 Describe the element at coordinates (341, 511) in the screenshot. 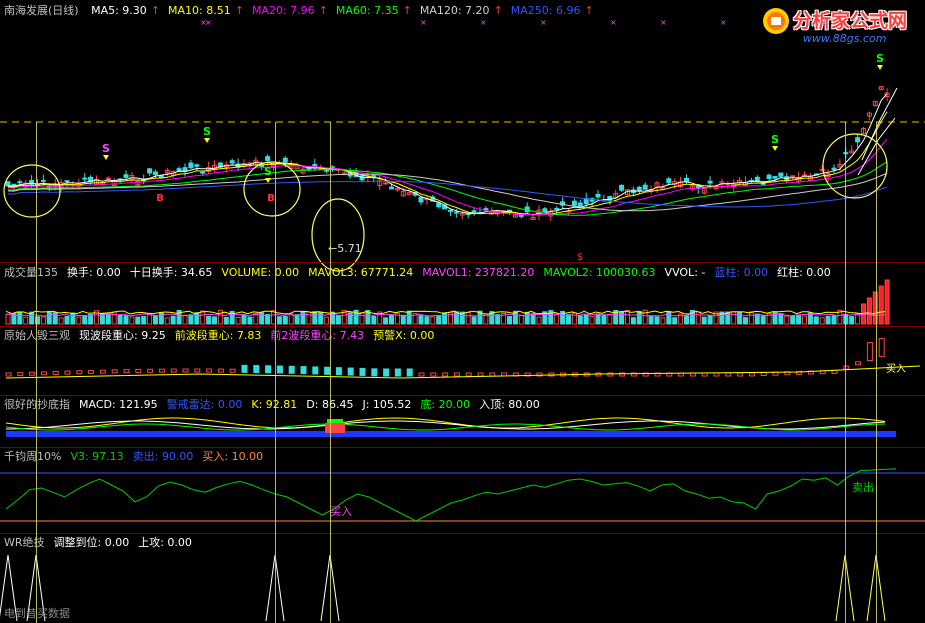

I see `buy-signal-label: 买入` at that location.